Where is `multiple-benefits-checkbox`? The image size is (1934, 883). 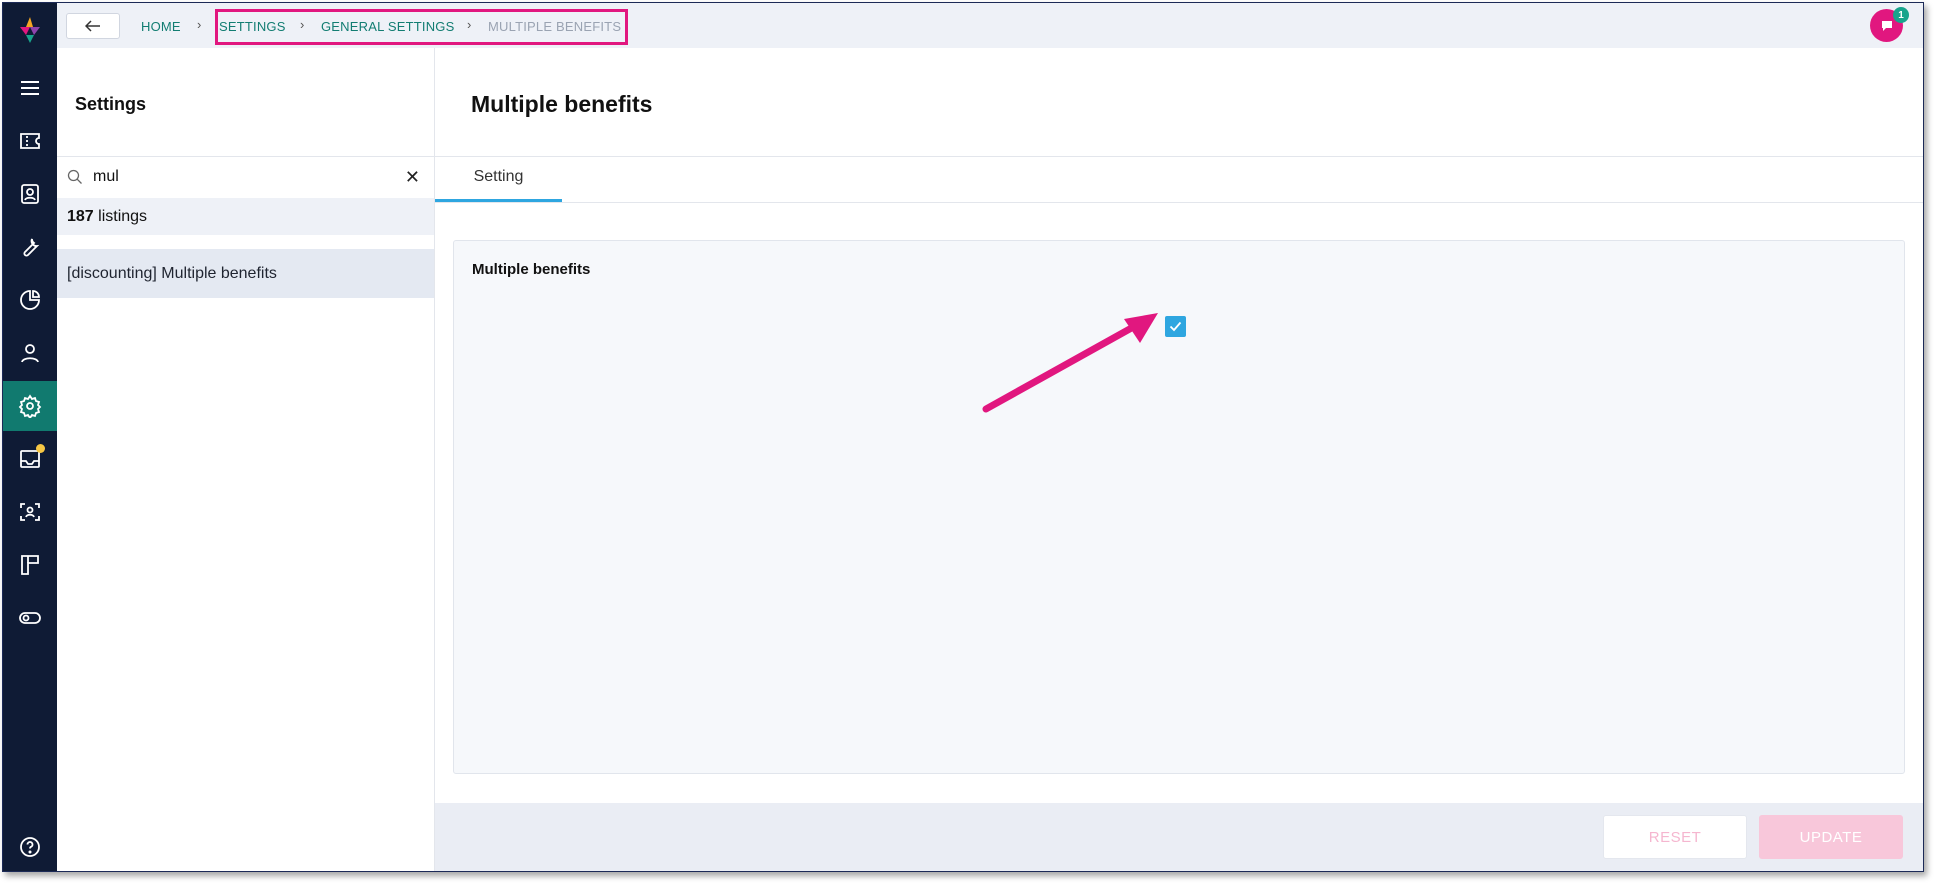 multiple-benefits-checkbox is located at coordinates (1175, 326).